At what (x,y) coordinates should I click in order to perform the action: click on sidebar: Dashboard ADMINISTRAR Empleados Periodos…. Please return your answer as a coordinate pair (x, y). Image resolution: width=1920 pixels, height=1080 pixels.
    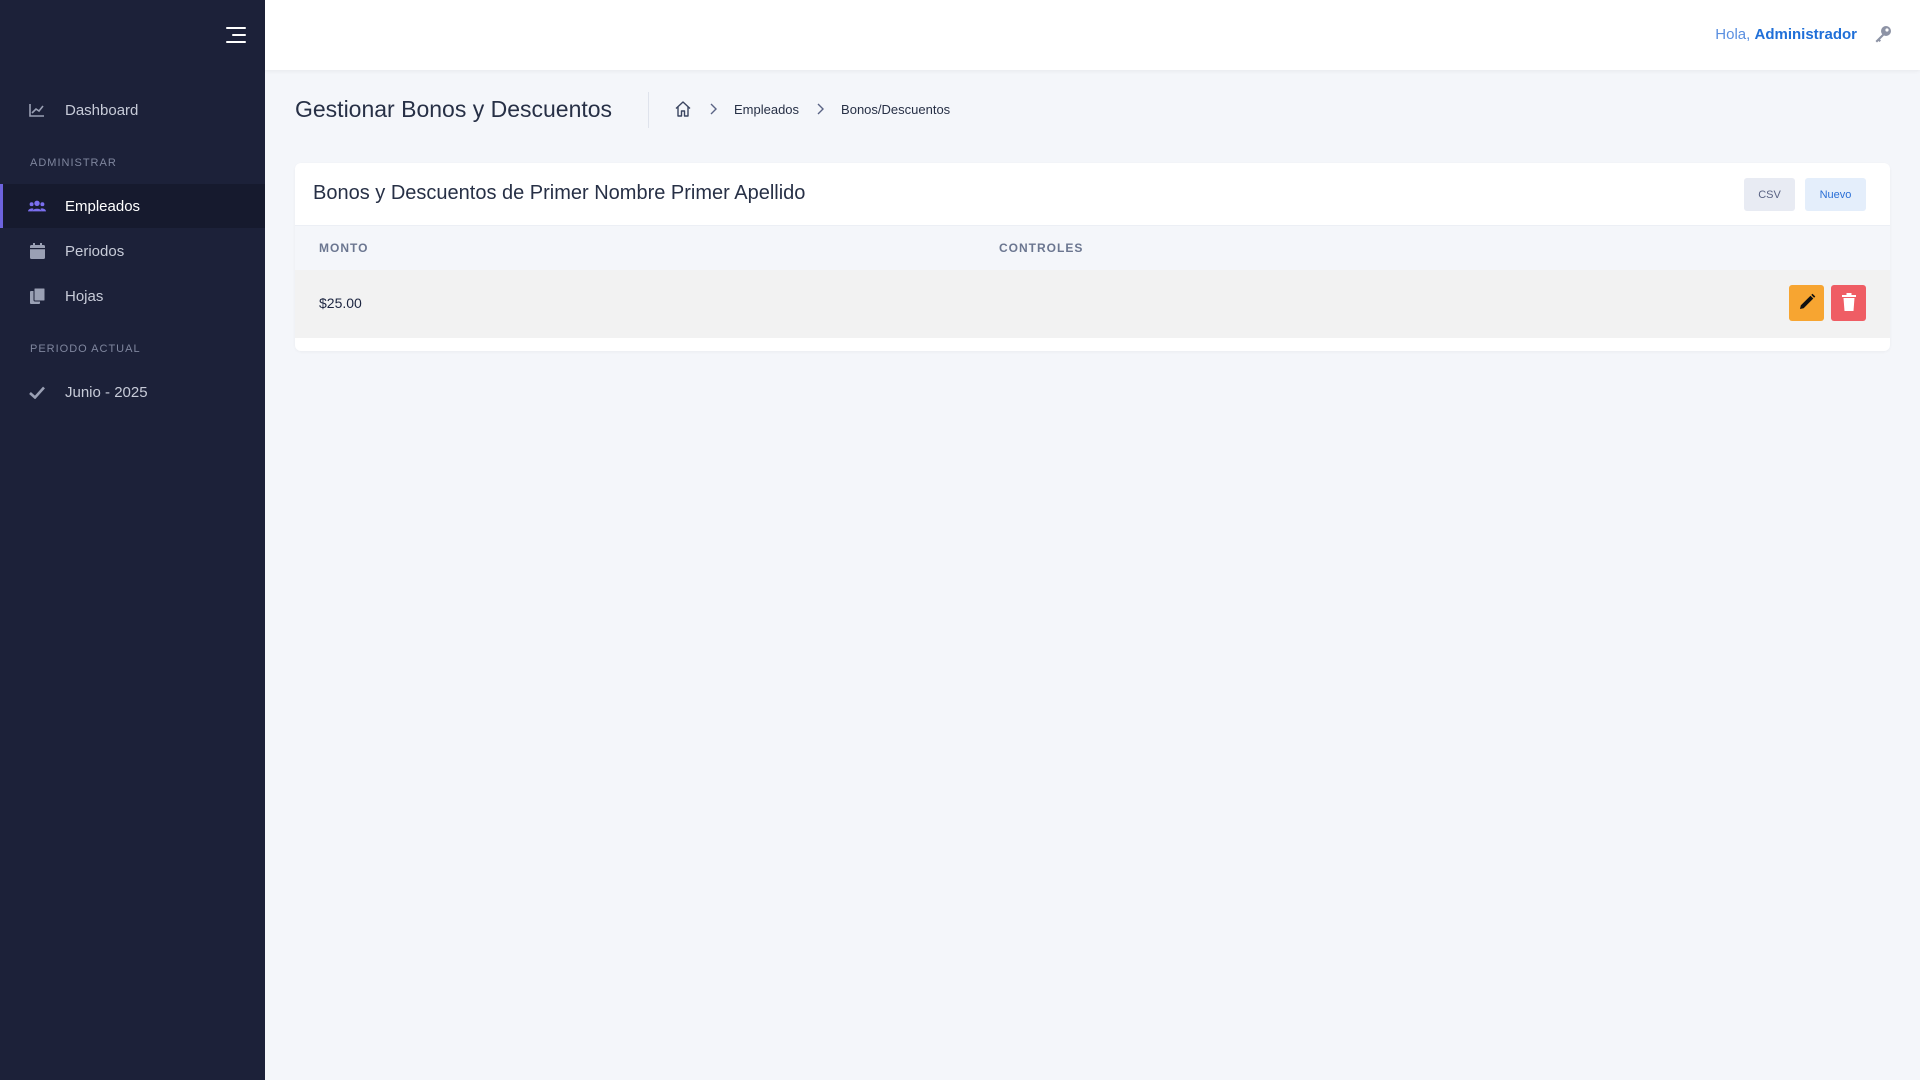
    Looking at the image, I should click on (132, 540).